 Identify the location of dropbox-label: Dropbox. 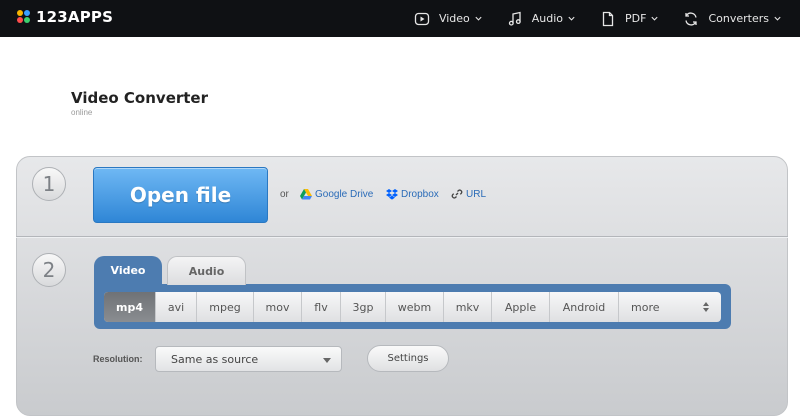
(420, 194).